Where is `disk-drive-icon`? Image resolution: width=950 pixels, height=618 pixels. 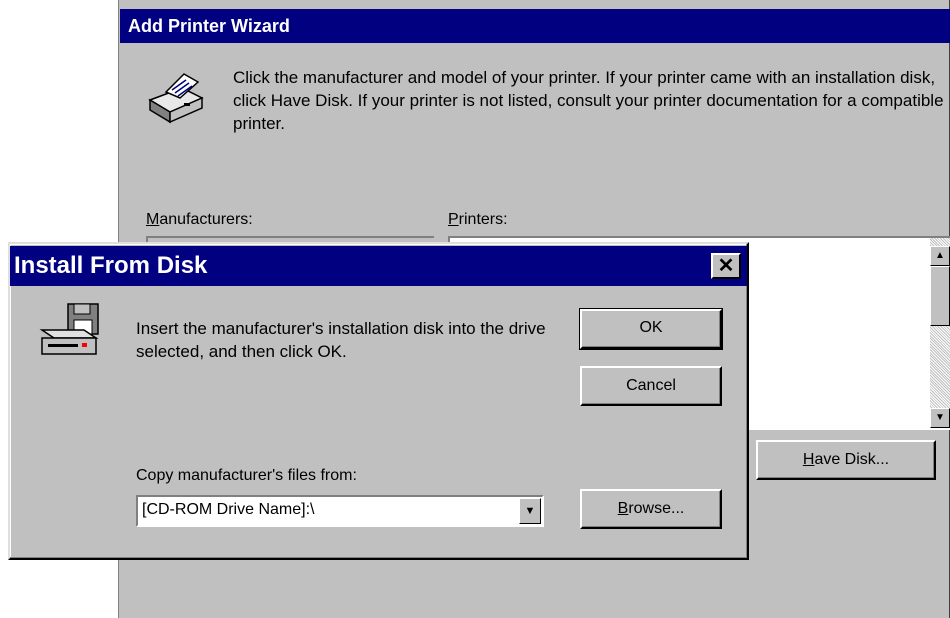 disk-drive-icon is located at coordinates (70, 331).